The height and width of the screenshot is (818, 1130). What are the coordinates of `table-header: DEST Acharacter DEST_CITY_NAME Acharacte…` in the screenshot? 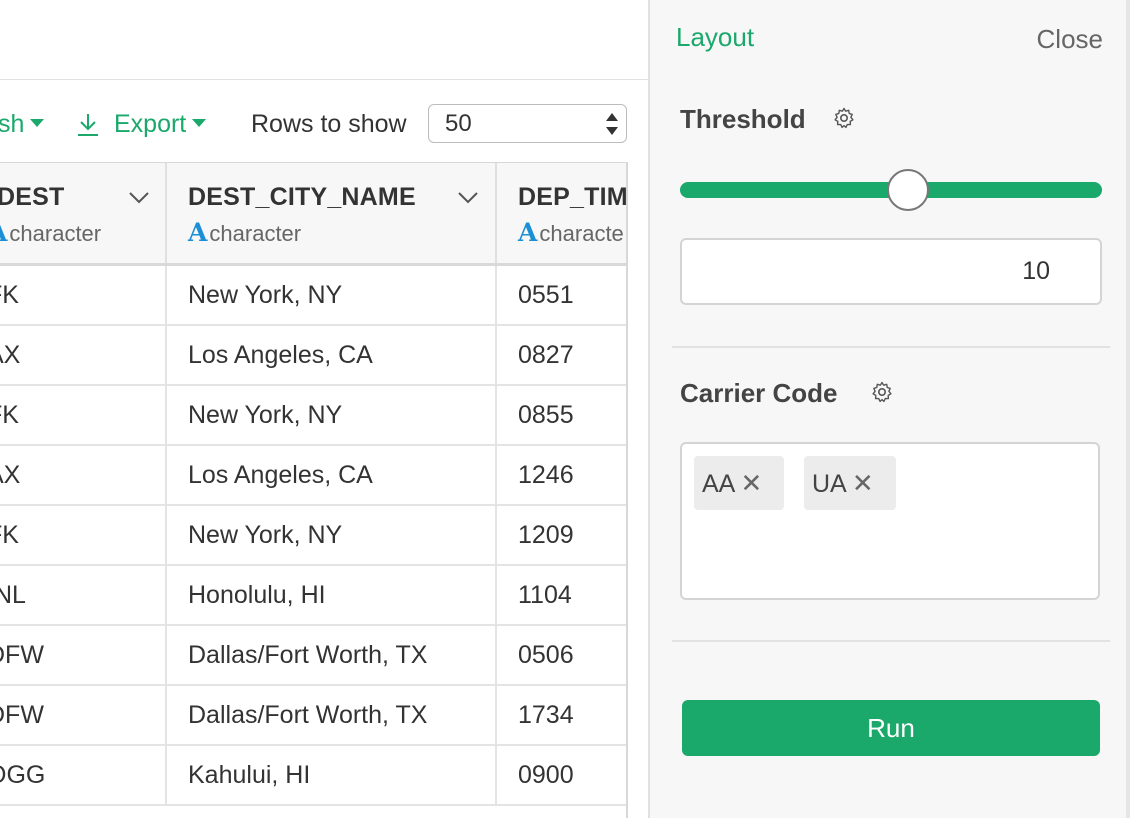 It's located at (314, 214).